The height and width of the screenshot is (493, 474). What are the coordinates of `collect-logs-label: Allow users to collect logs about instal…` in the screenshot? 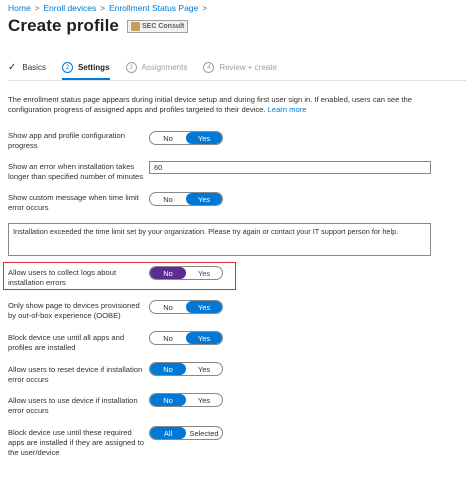 It's located at (62, 277).